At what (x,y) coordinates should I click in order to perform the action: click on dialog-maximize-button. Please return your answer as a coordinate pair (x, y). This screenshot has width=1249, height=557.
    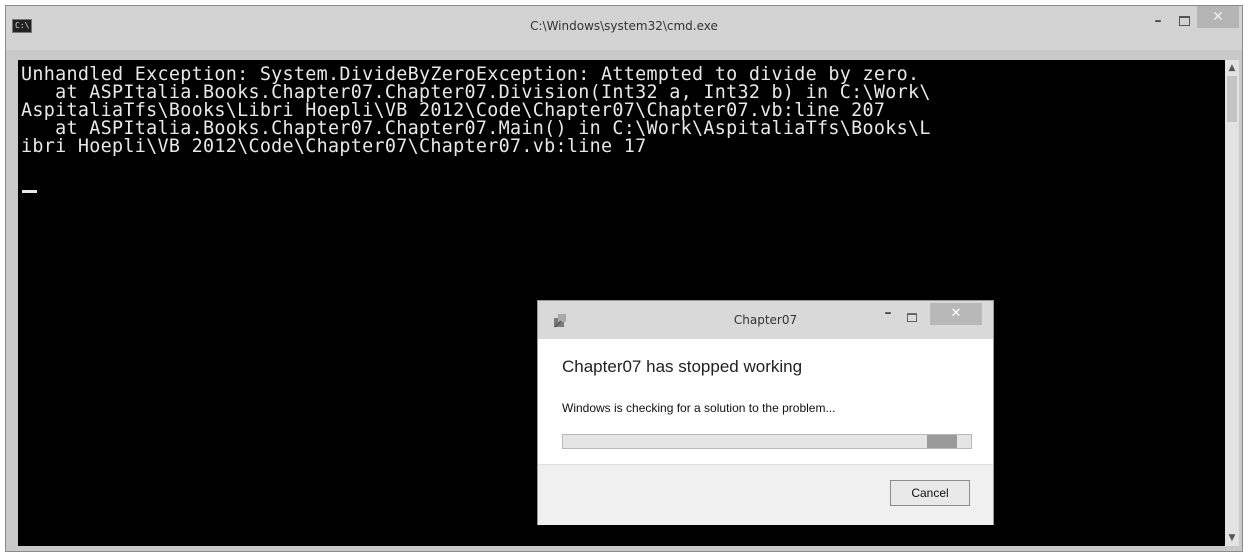
    Looking at the image, I should click on (912, 316).